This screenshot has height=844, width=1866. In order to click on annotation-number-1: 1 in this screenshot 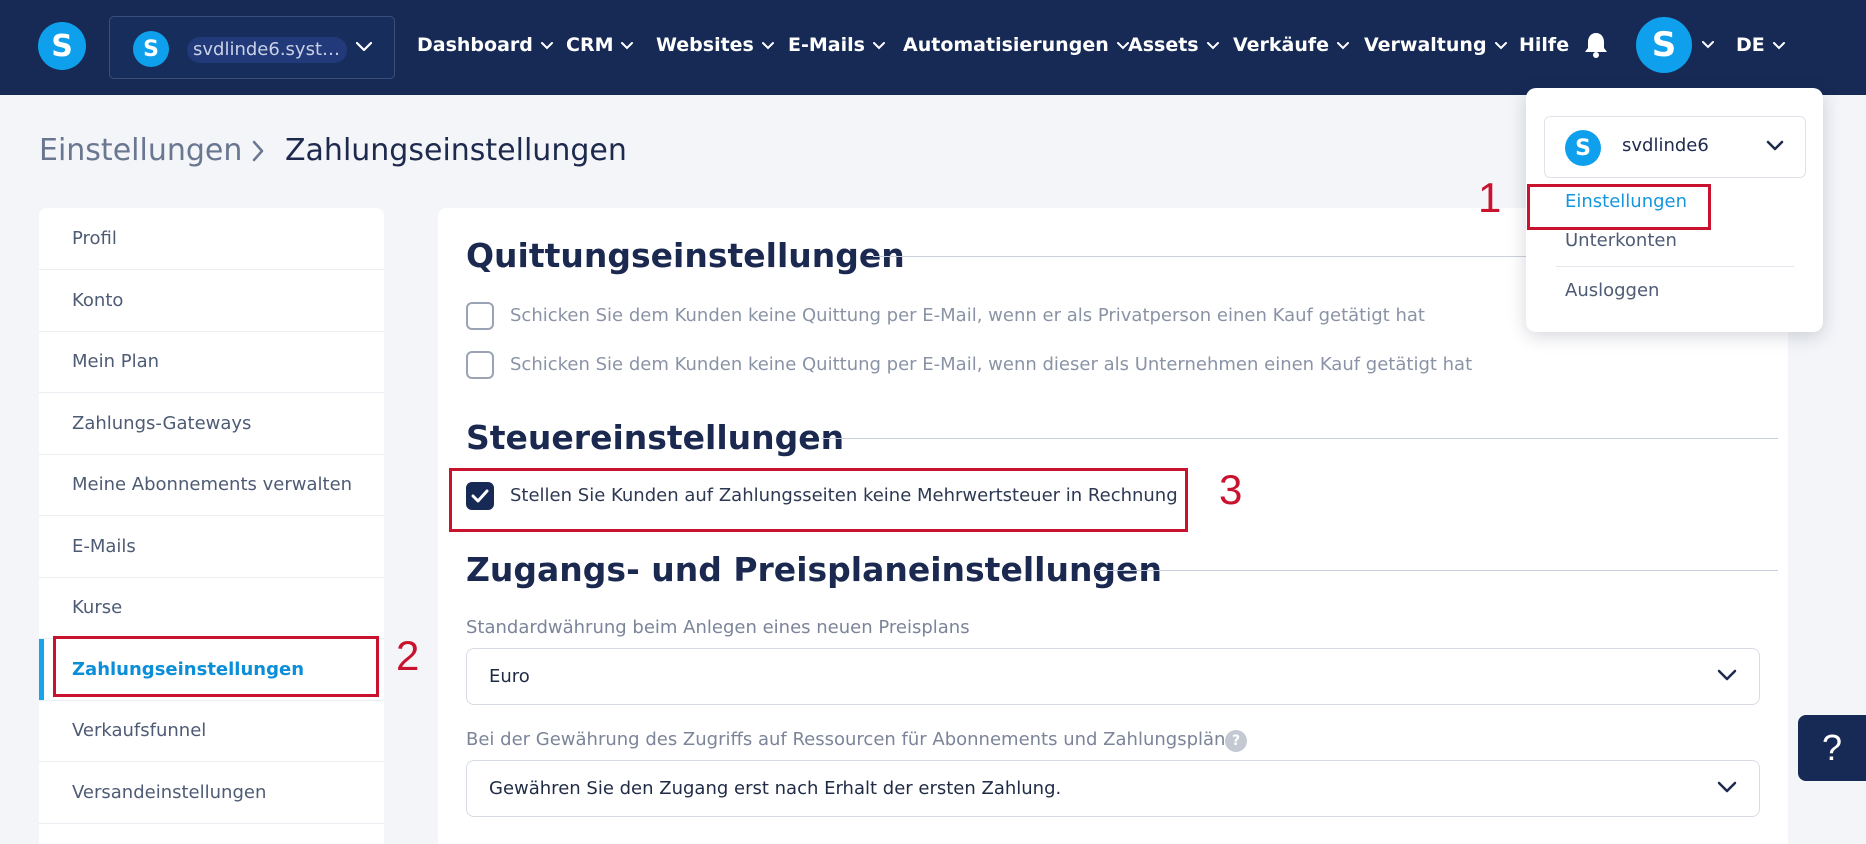, I will do `click(1490, 197)`.